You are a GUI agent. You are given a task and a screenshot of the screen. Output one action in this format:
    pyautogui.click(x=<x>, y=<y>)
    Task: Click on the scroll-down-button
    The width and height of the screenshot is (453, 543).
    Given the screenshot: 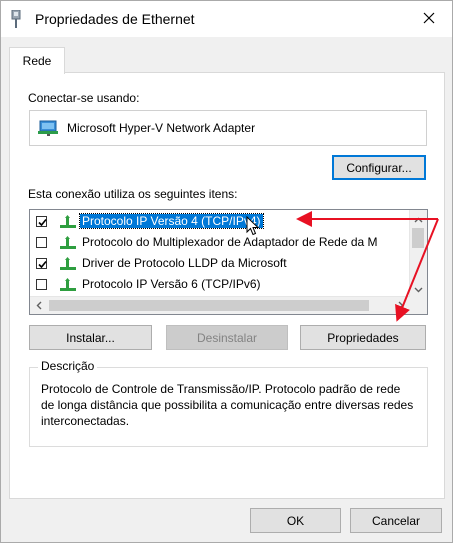 What is the action you would take?
    pyautogui.click(x=418, y=288)
    